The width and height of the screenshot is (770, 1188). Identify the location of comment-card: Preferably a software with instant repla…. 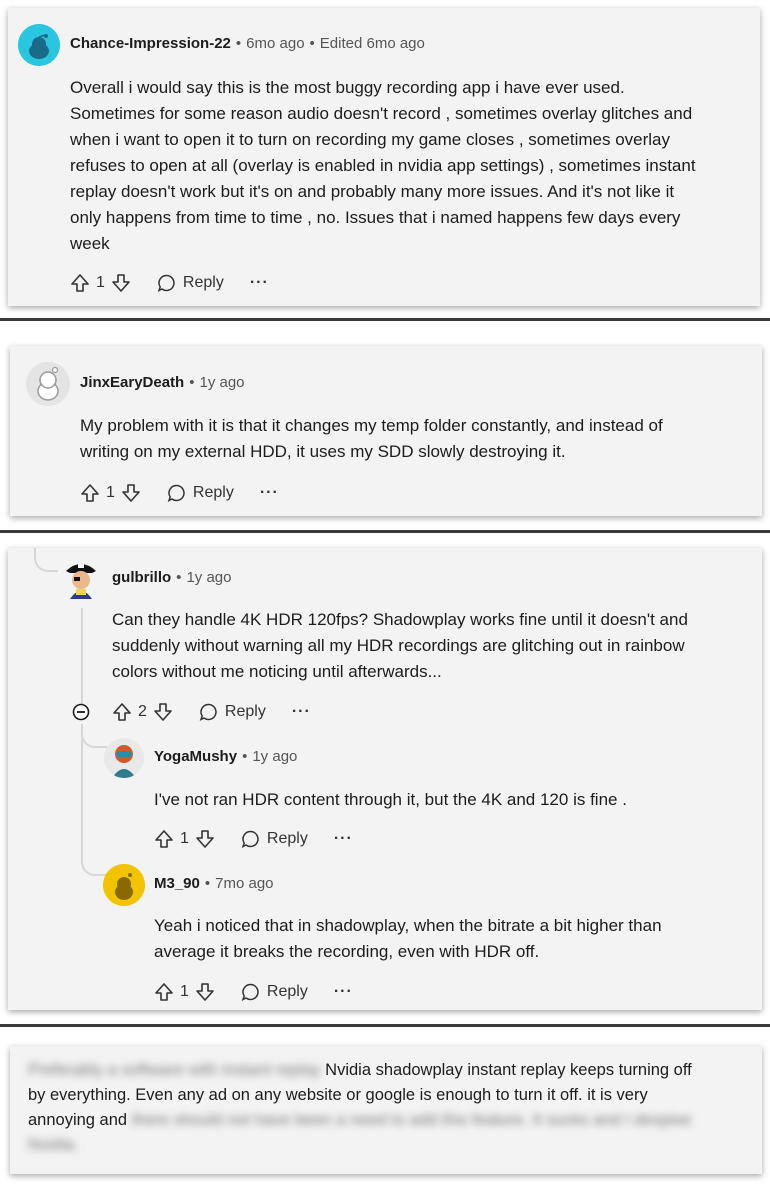
(386, 1110).